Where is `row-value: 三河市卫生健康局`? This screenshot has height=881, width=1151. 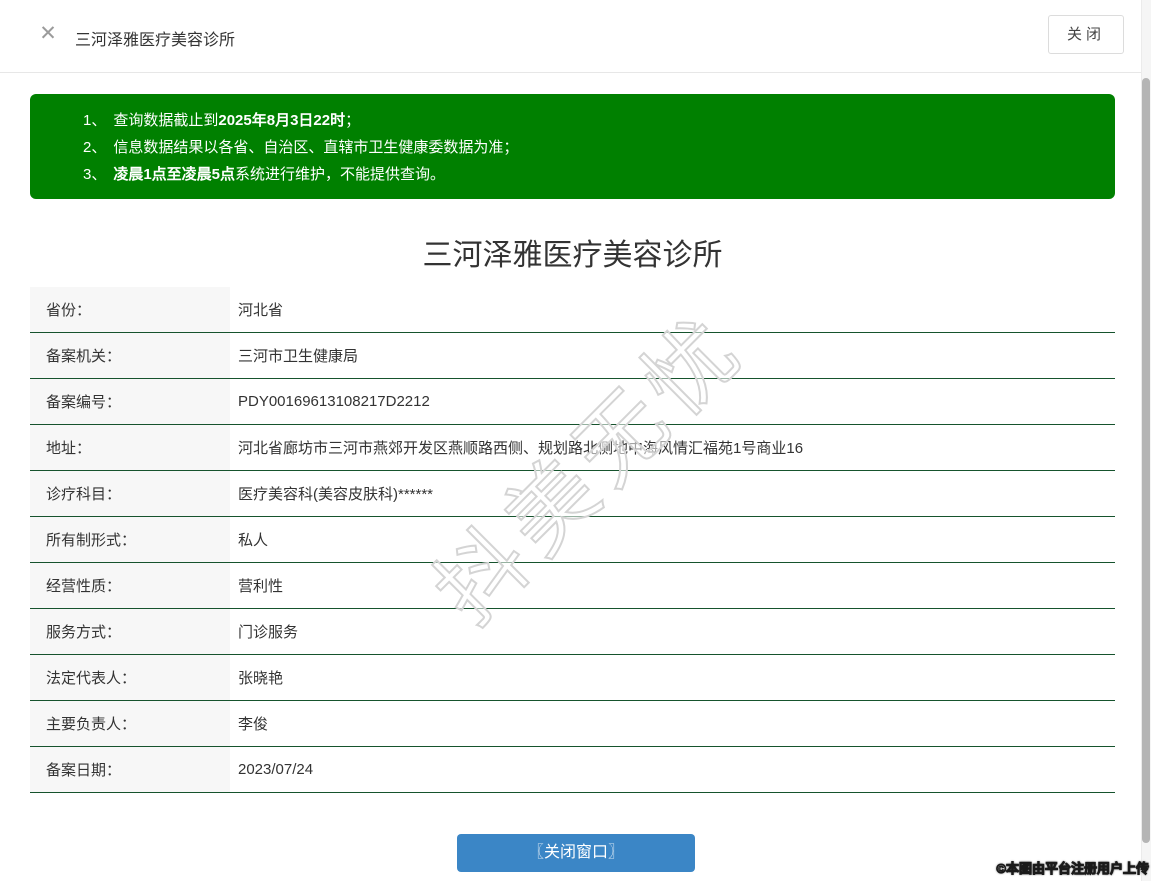
row-value: 三河市卫生健康局 is located at coordinates (672, 355).